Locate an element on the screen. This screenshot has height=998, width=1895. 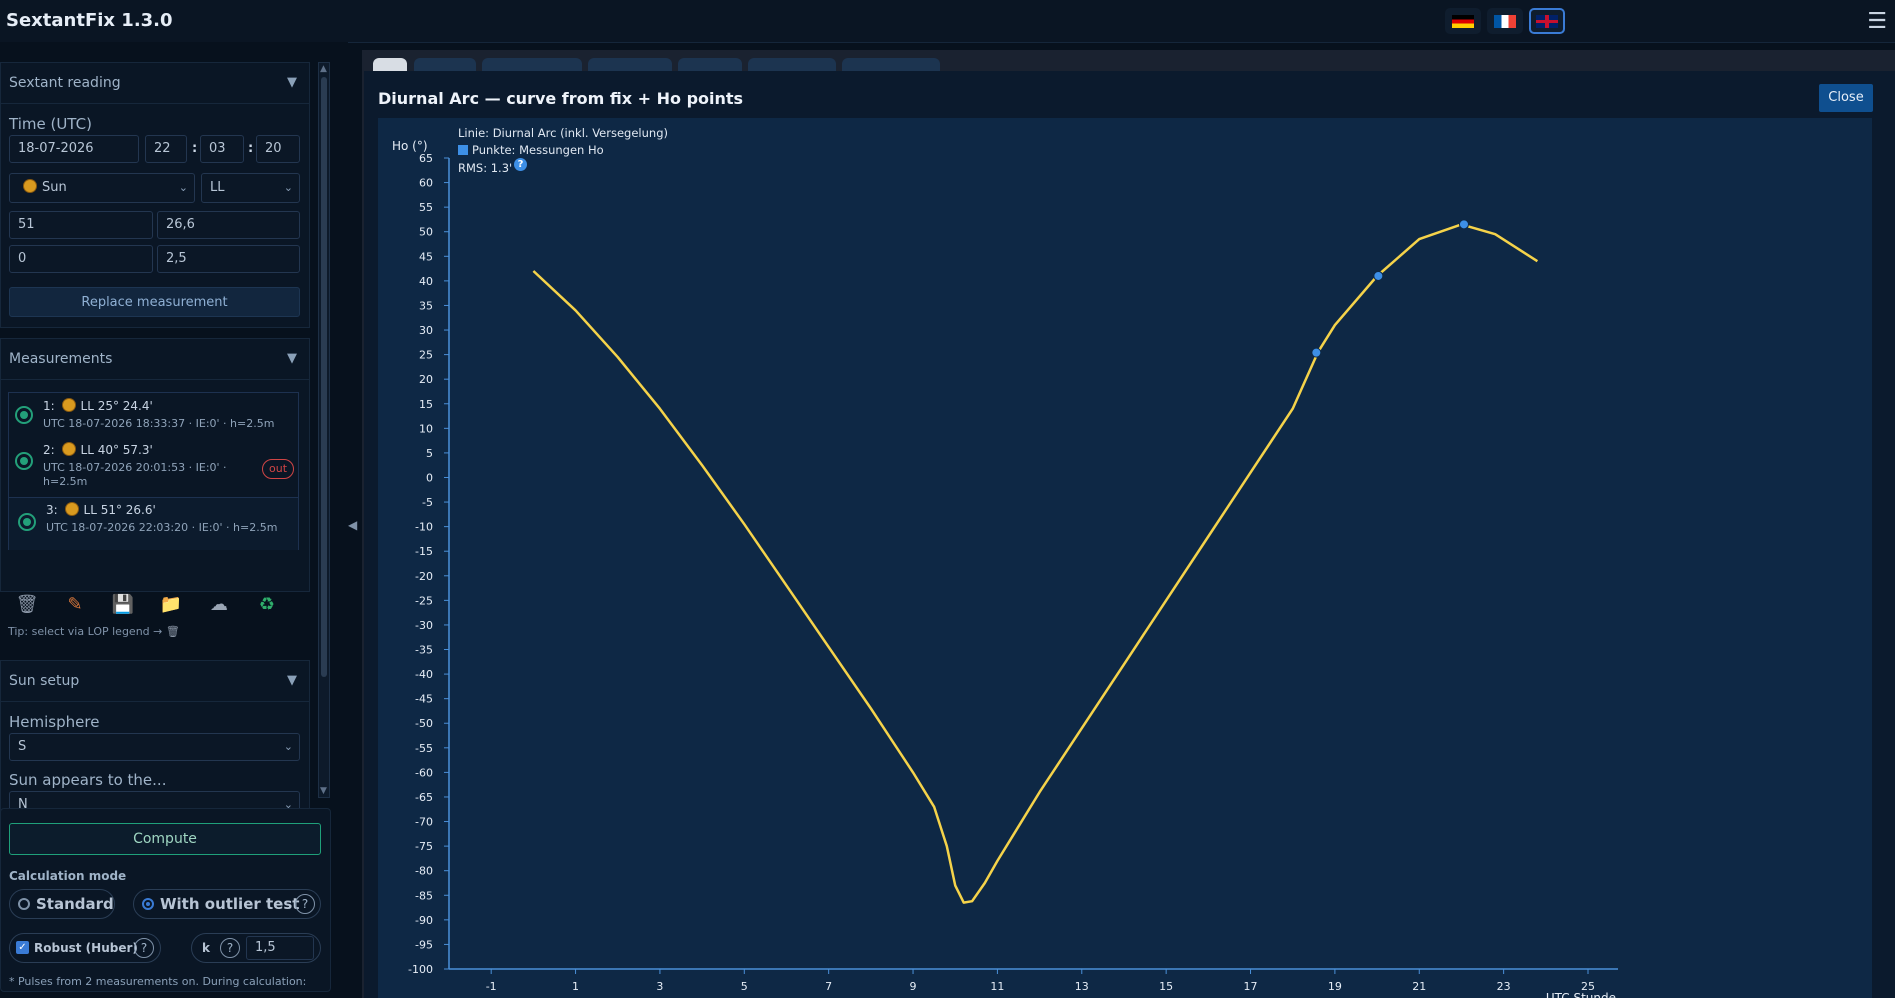
outlier-mode-radio: With outlier test ? is located at coordinates (227, 904).